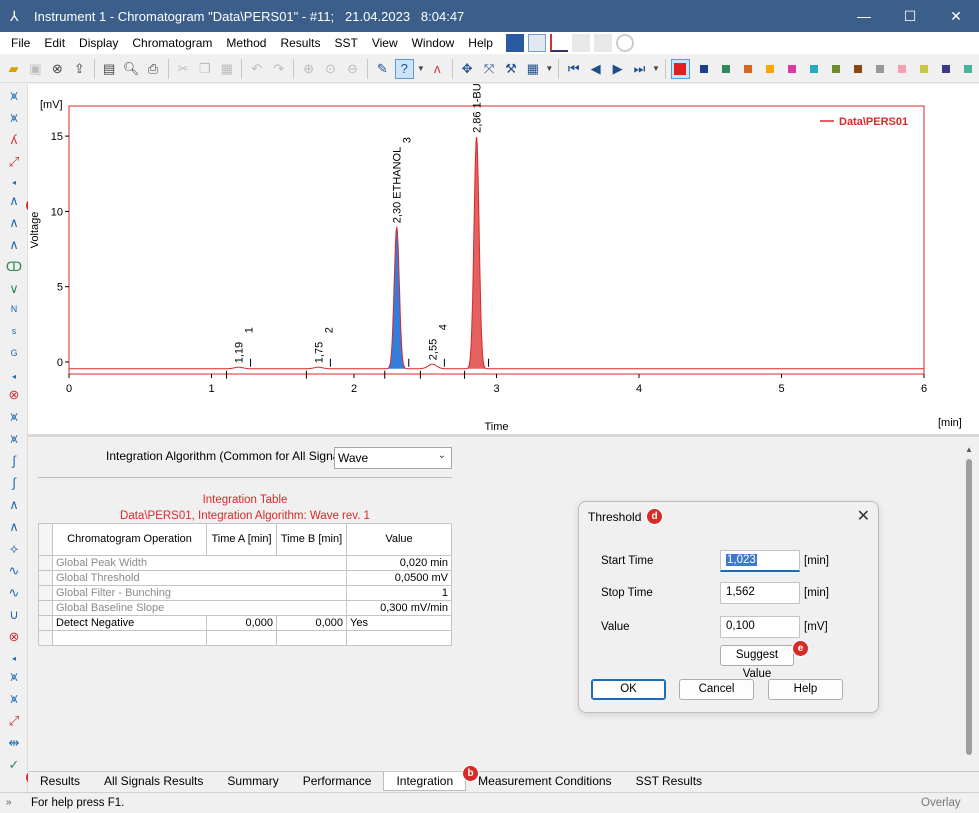 This screenshot has height=813, width=979. What do you see at coordinates (14, 461) in the screenshot?
I see `front-tangent-icon: ∫` at bounding box center [14, 461].